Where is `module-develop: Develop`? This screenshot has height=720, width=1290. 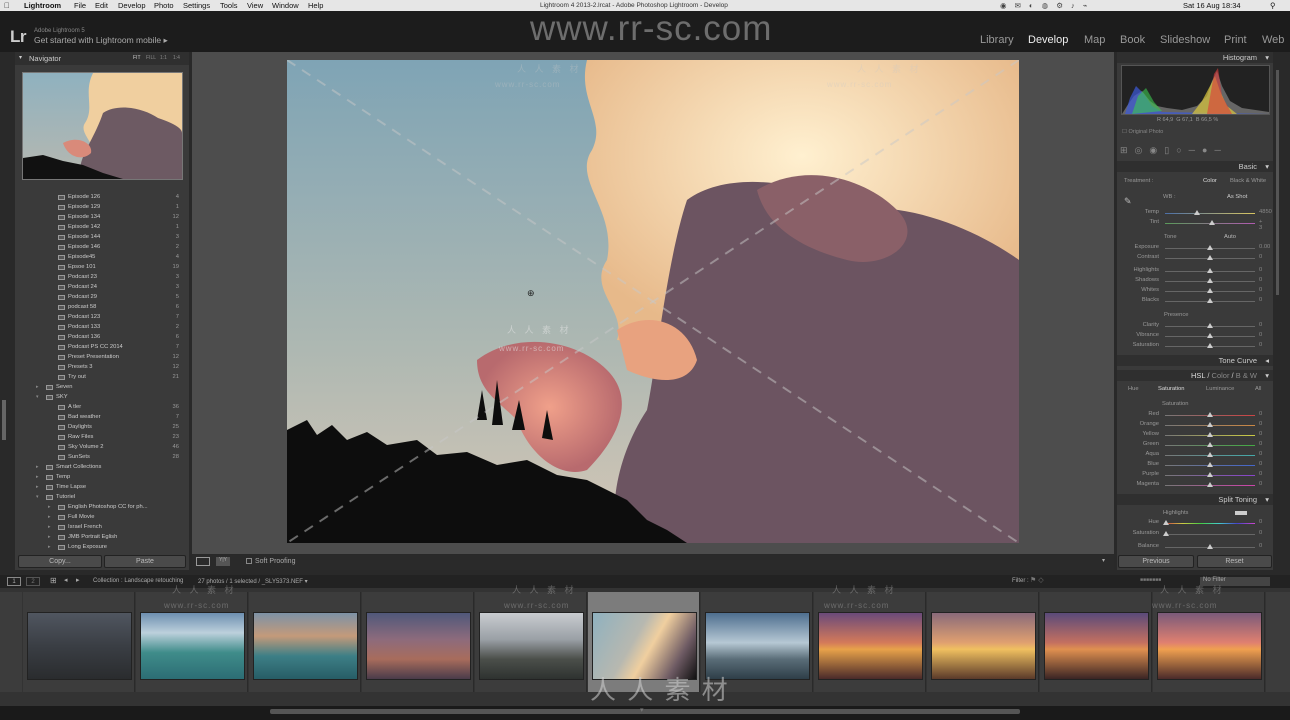 module-develop: Develop is located at coordinates (1048, 40).